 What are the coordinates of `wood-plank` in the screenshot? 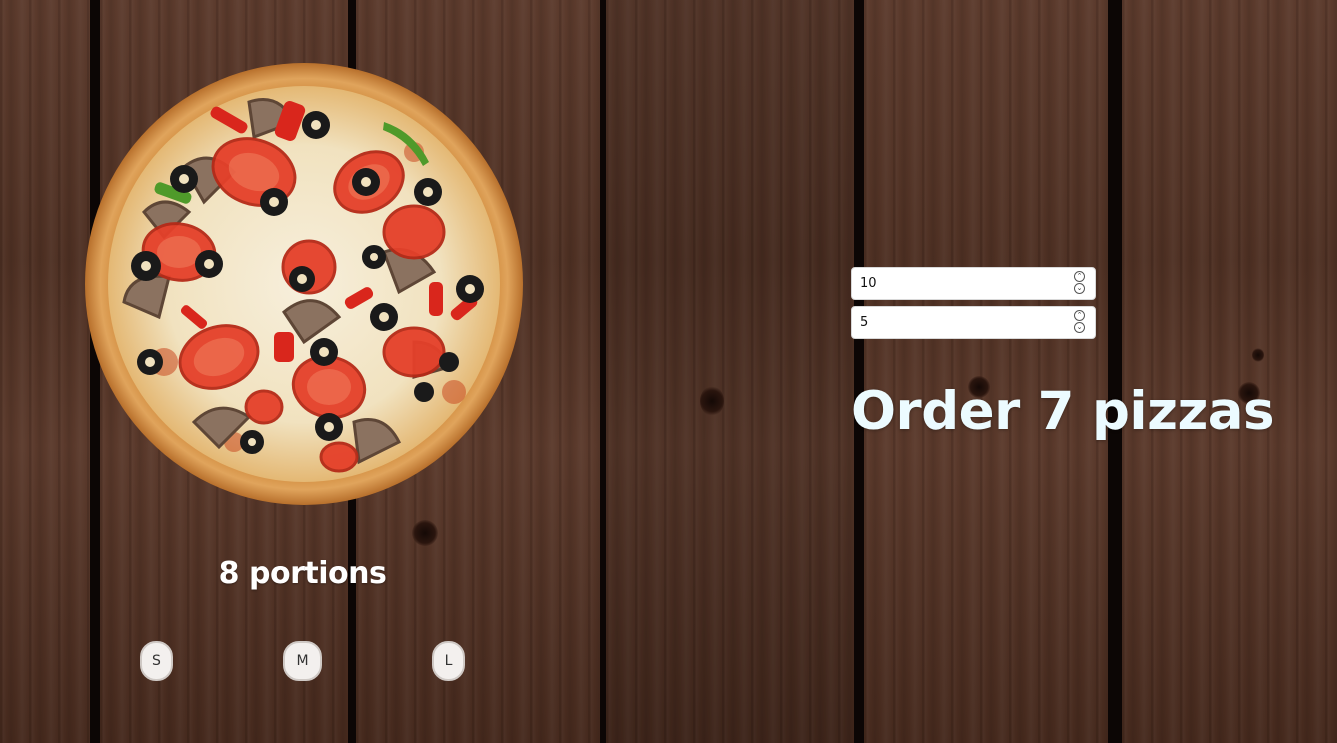 It's located at (45, 371).